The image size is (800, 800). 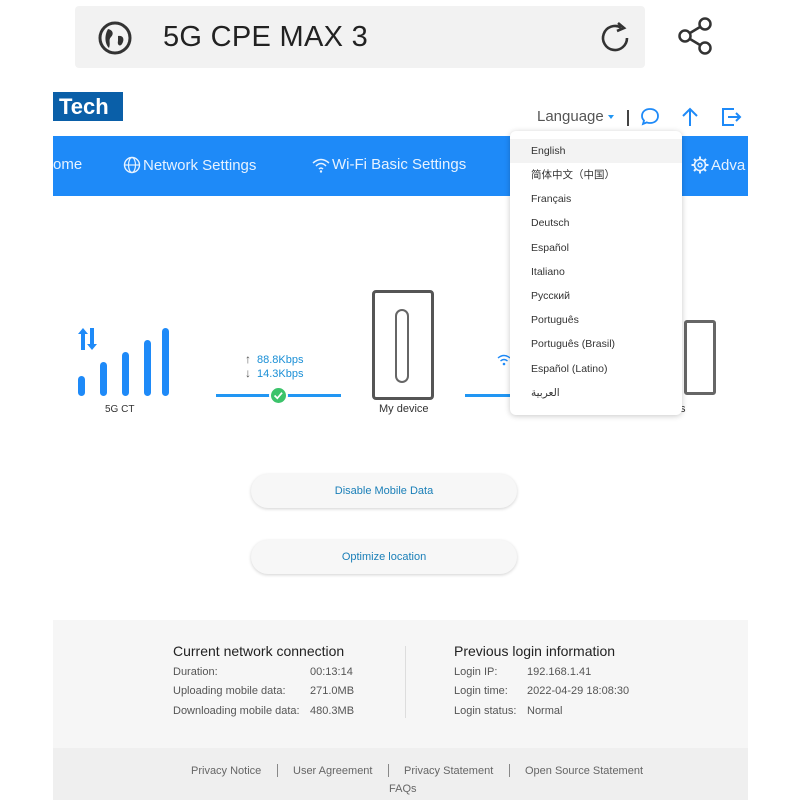 What do you see at coordinates (481, 691) in the screenshot?
I see `login-time-label: Login time:` at bounding box center [481, 691].